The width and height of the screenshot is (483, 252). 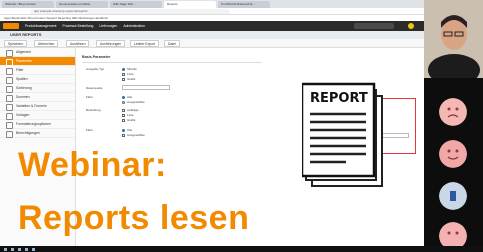 I want to click on sidebar-item: Variablen & Formeln, so click(x=37, y=106).